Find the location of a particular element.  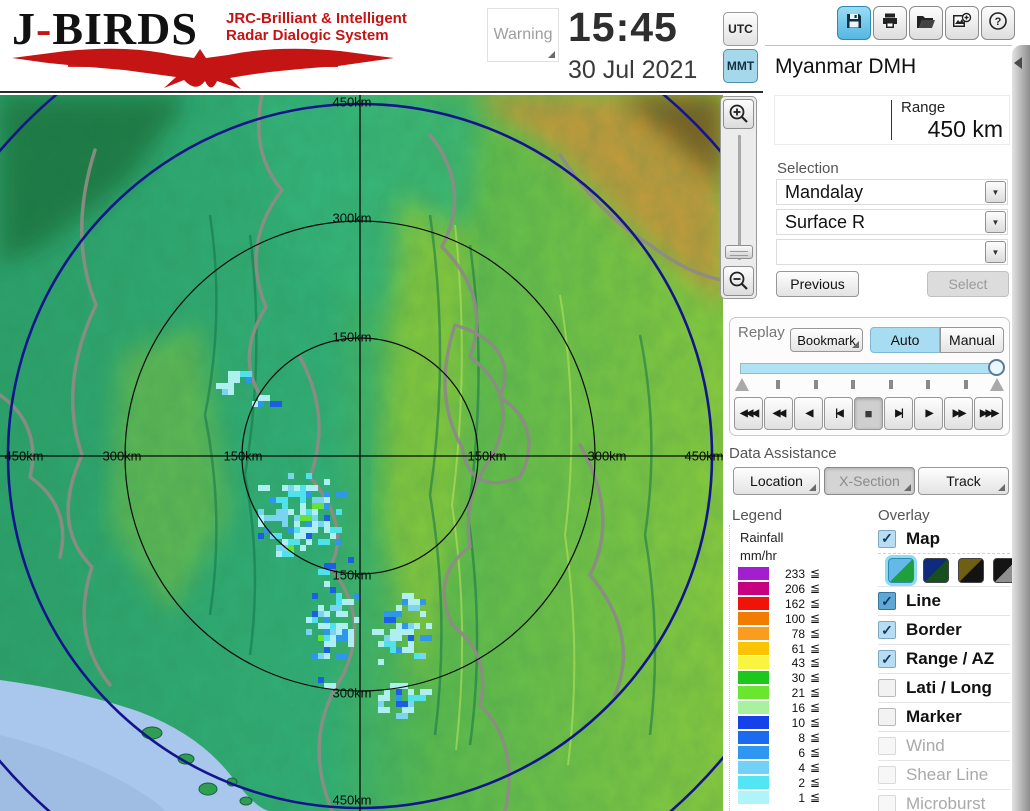

range-value: 450 km is located at coordinates (965, 129).